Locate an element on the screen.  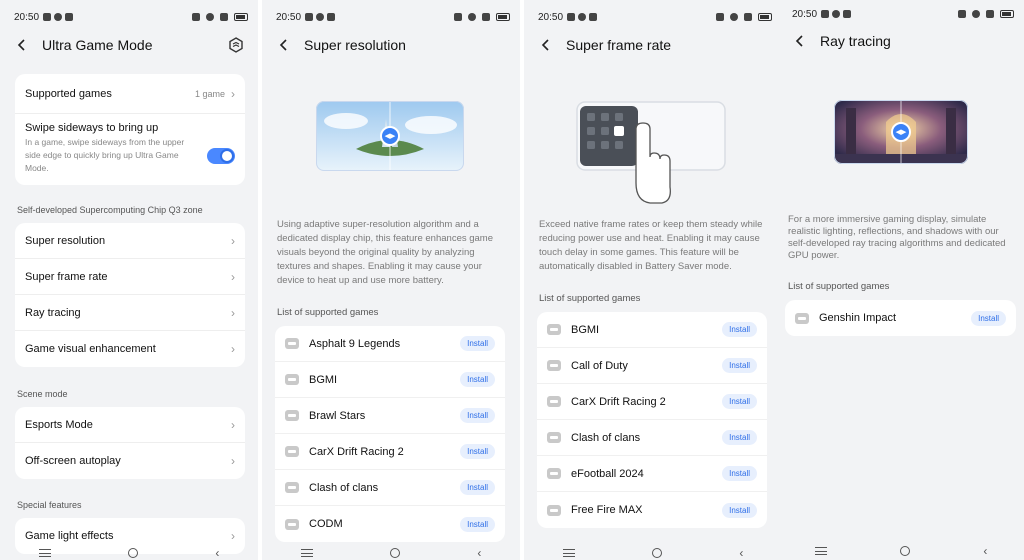
esports-mode-row: Esports Mode › is located at coordinates (130, 425).